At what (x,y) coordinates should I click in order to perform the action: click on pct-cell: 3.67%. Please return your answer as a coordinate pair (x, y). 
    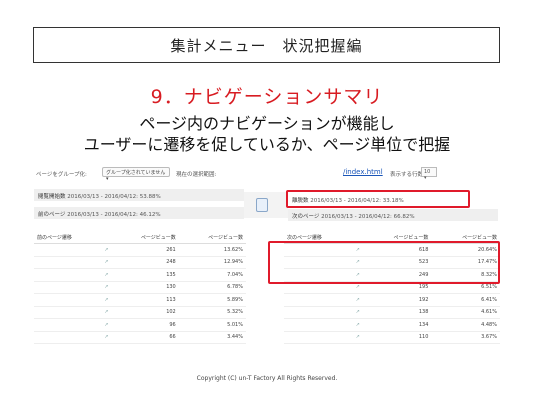
    Looking at the image, I should click on (465, 337).